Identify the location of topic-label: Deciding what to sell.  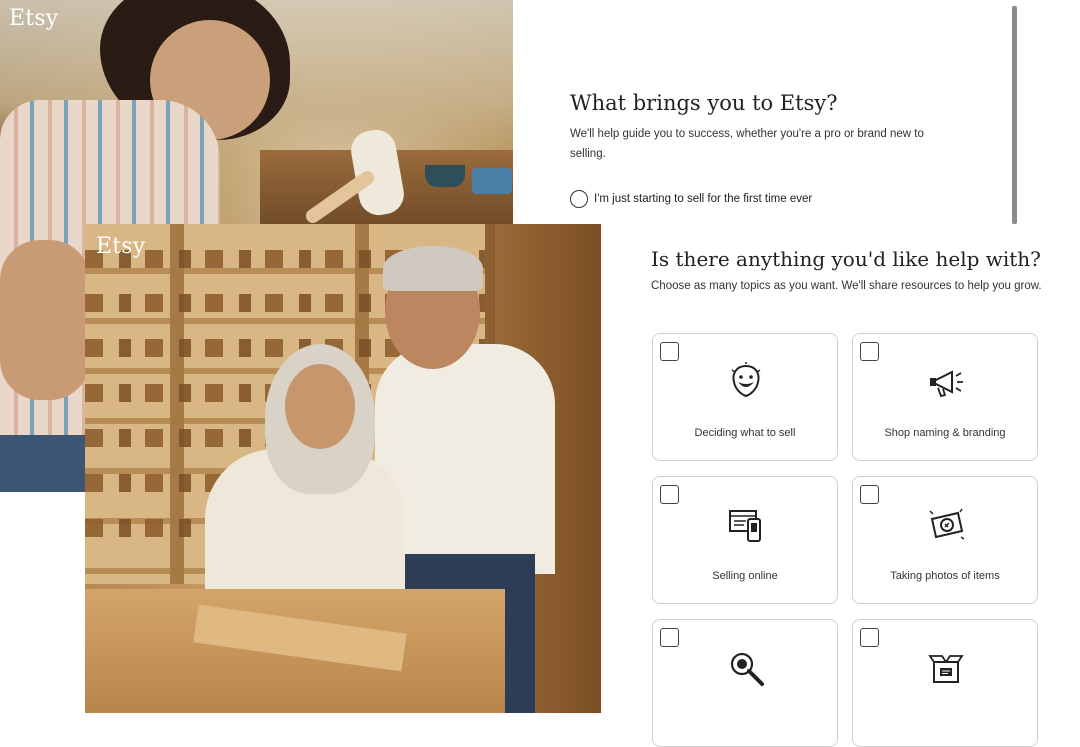
(745, 433).